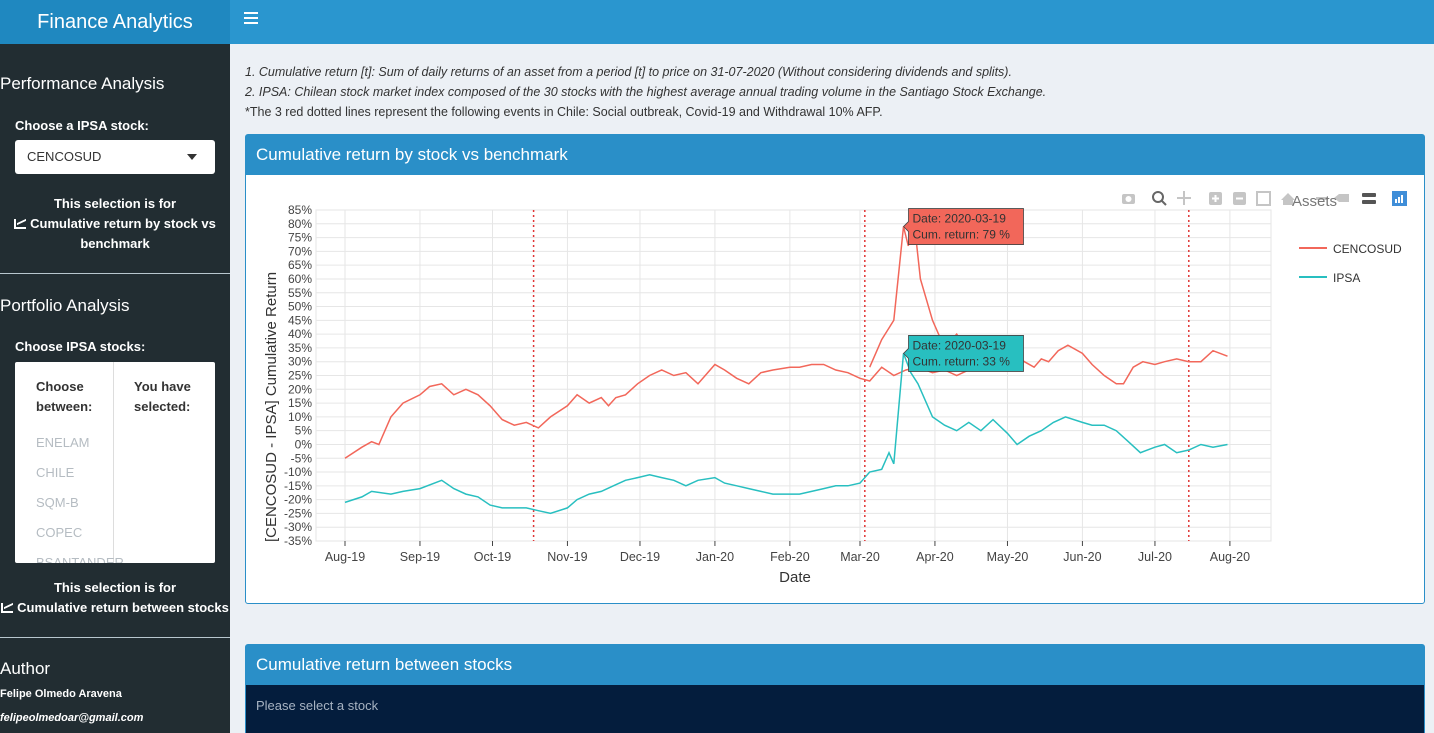 The width and height of the screenshot is (1434, 733). Describe the element at coordinates (65, 305) in the screenshot. I see `portfolio-heading: Portfolio Analysis` at that location.